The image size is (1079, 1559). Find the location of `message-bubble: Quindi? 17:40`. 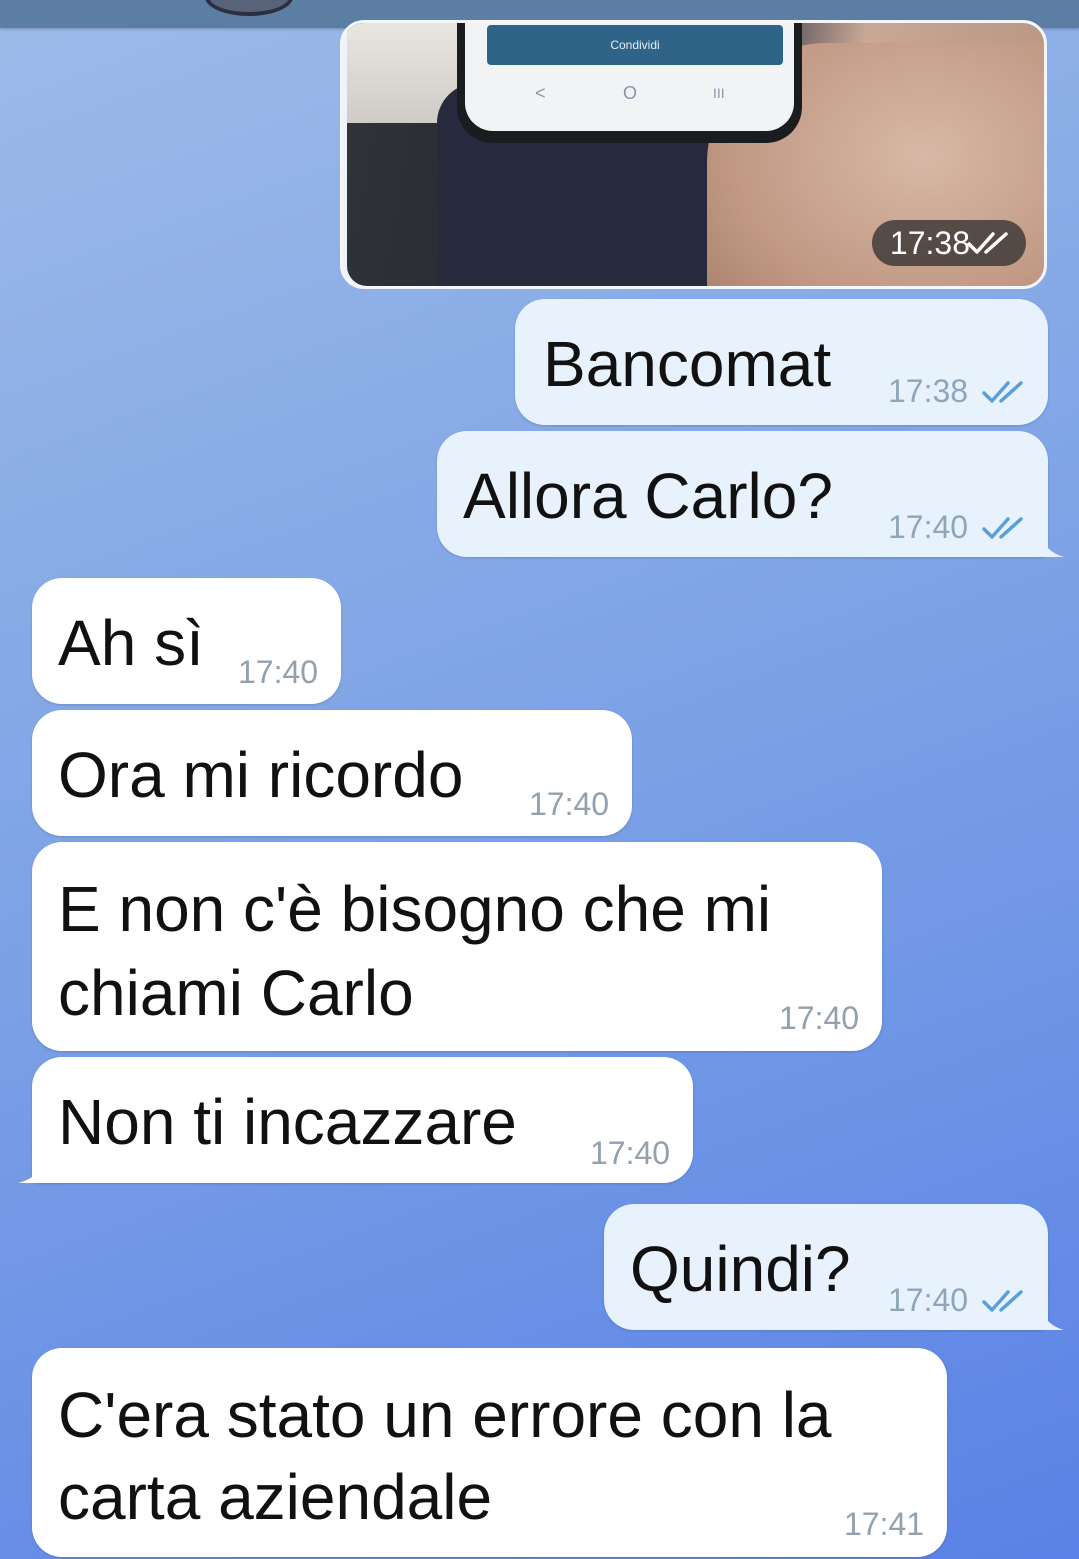

message-bubble: Quindi? 17:40 is located at coordinates (826, 1267).